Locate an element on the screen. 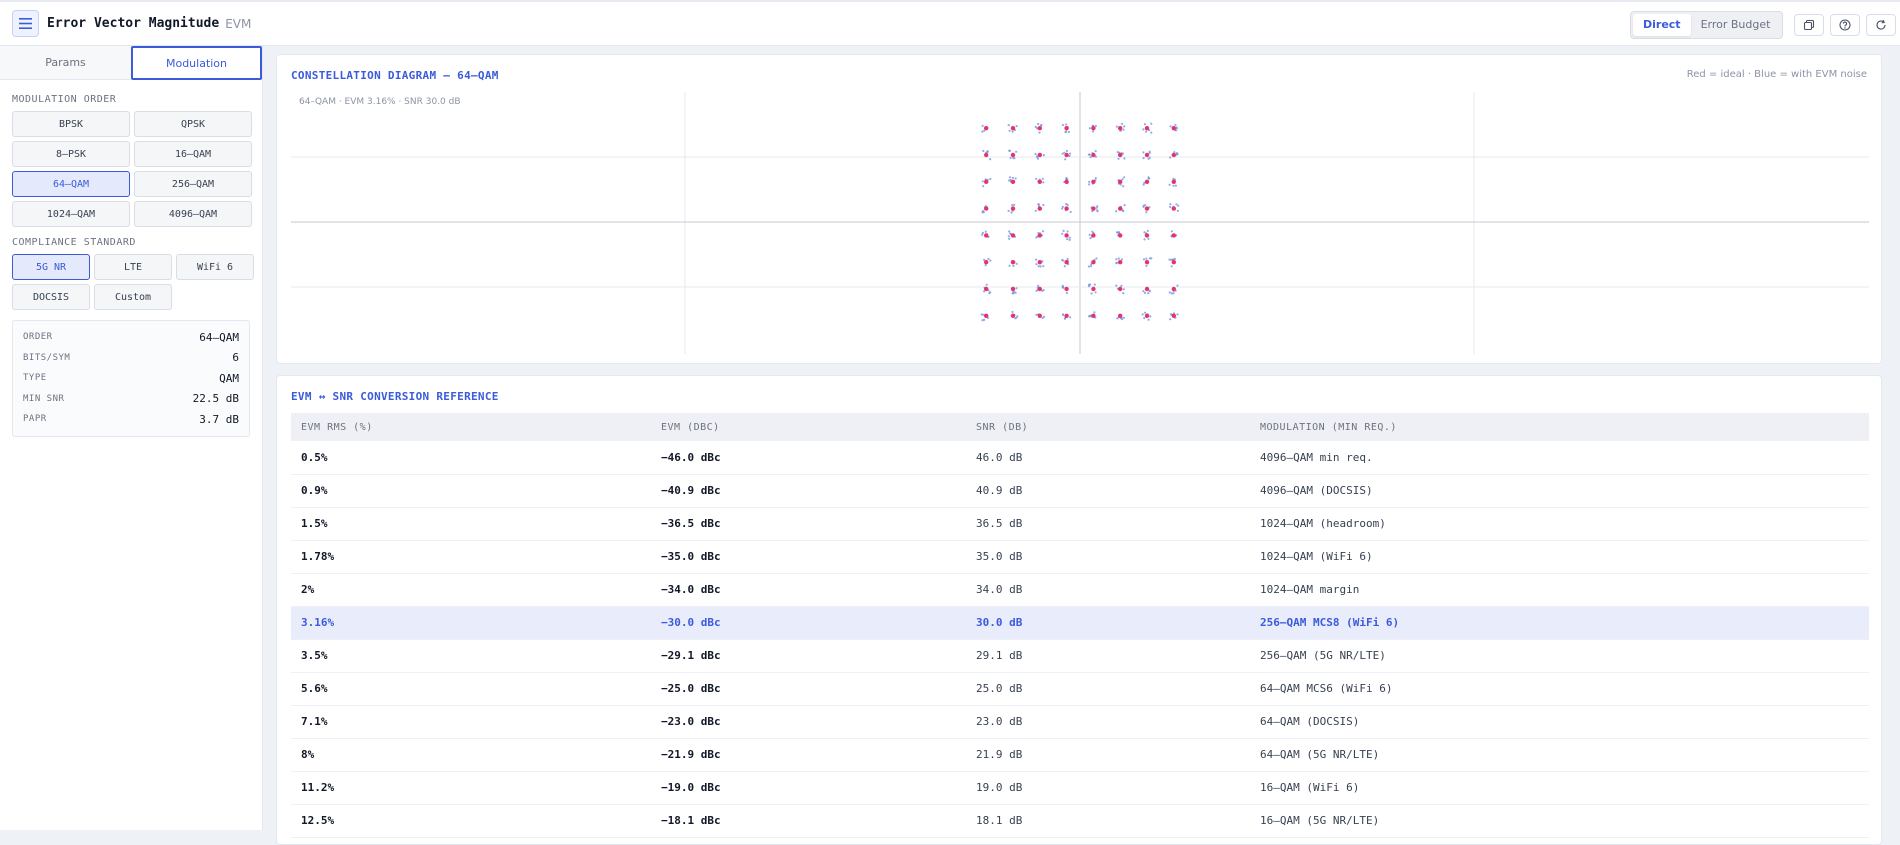 This screenshot has width=1900, height=845. table-cell: 40.9 dB is located at coordinates (1108, 491).